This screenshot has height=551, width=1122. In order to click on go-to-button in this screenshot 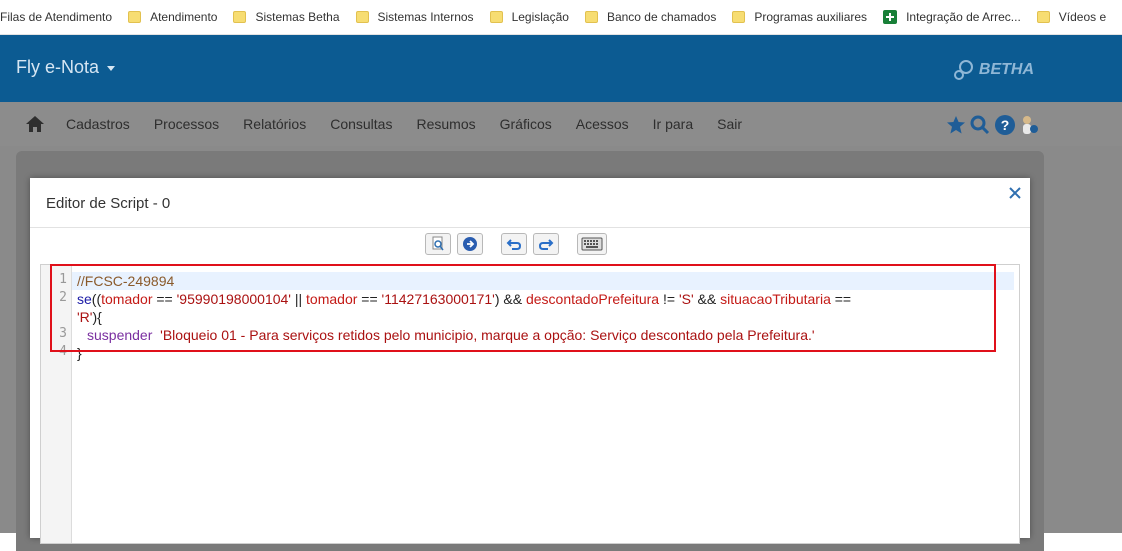, I will do `click(470, 244)`.